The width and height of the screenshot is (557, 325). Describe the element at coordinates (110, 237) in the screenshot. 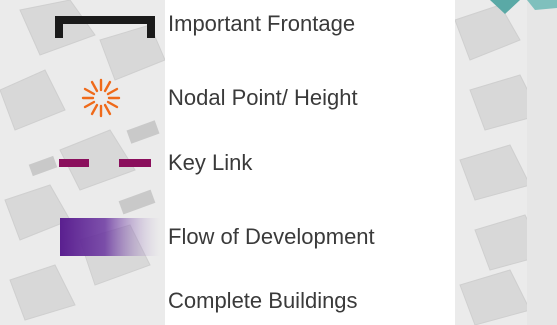

I see `gradient-arrow-icon` at that location.